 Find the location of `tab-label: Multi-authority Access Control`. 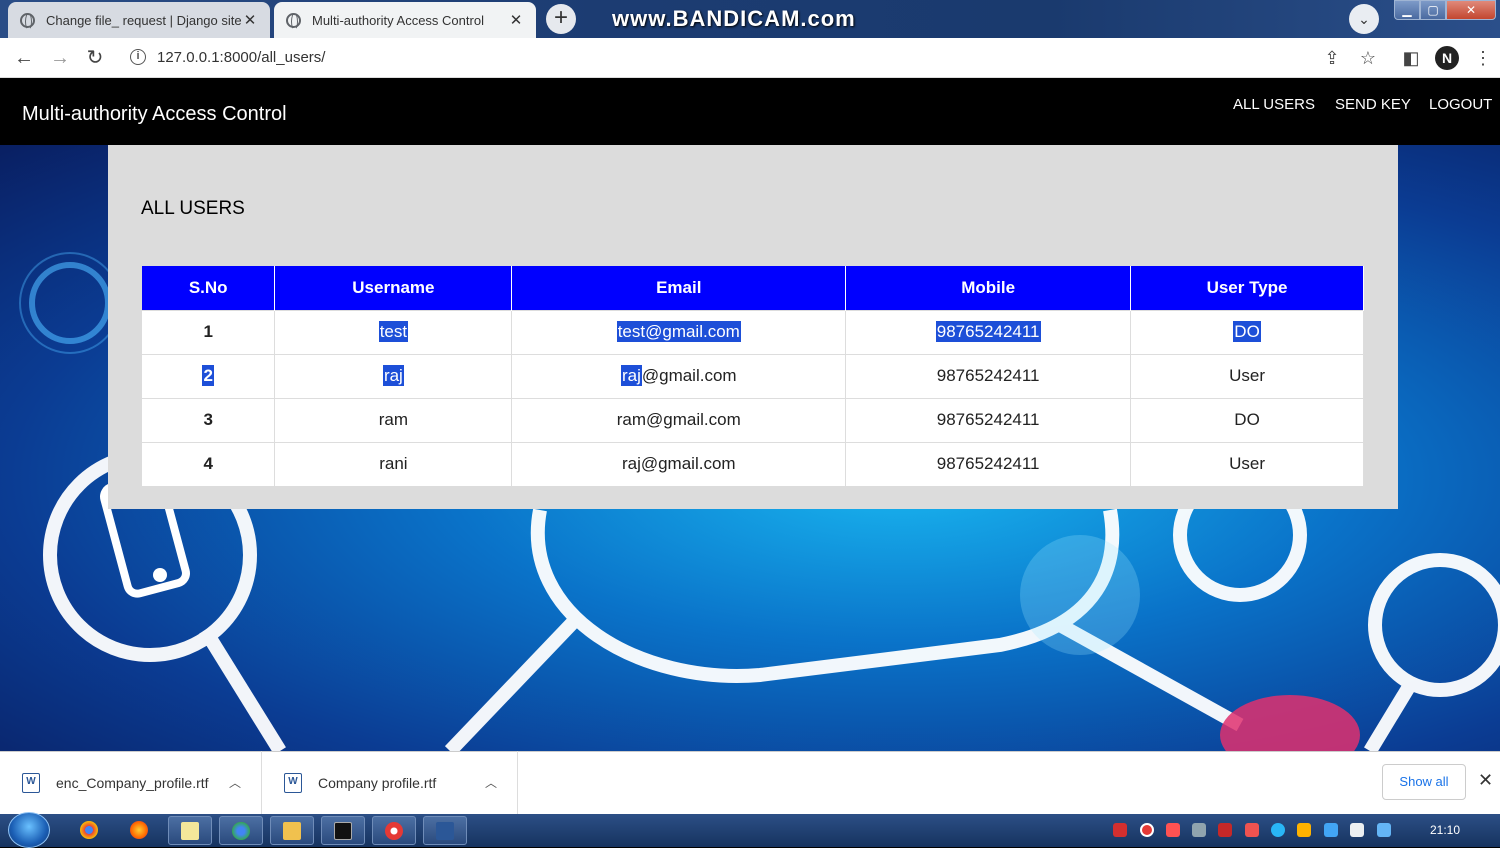

tab-label: Multi-authority Access Control is located at coordinates (398, 20).